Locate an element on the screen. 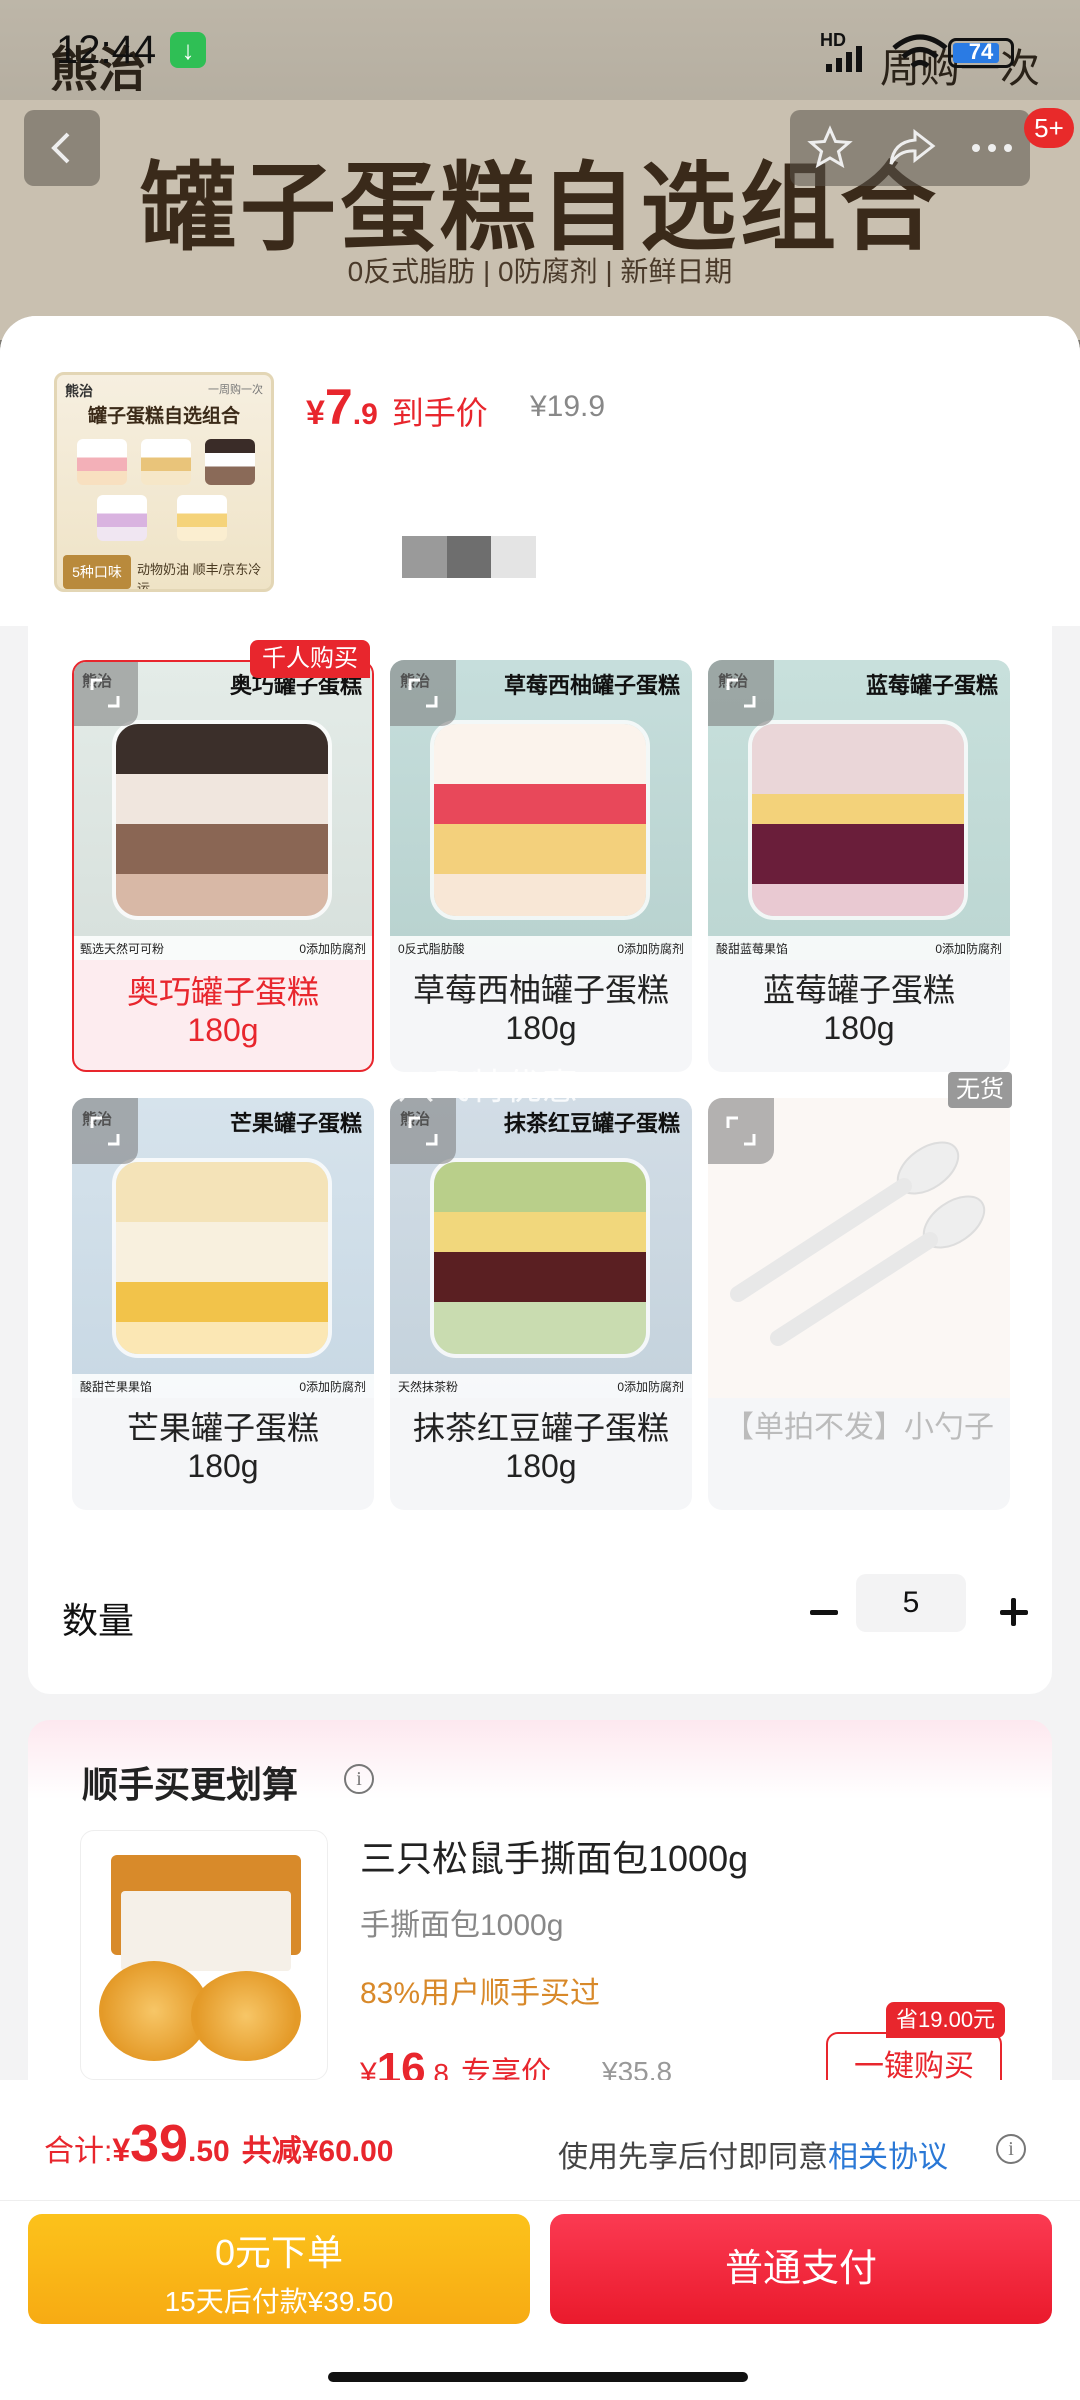 The height and width of the screenshot is (2400, 1080). wifi-icon is located at coordinates (920, 51).